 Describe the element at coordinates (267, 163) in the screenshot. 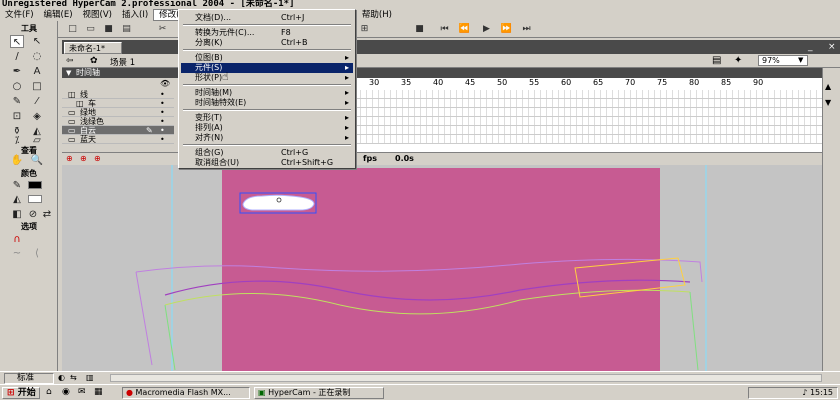

I see `menu-item: 取消组合(U) Ctrl+Shift+G` at that location.